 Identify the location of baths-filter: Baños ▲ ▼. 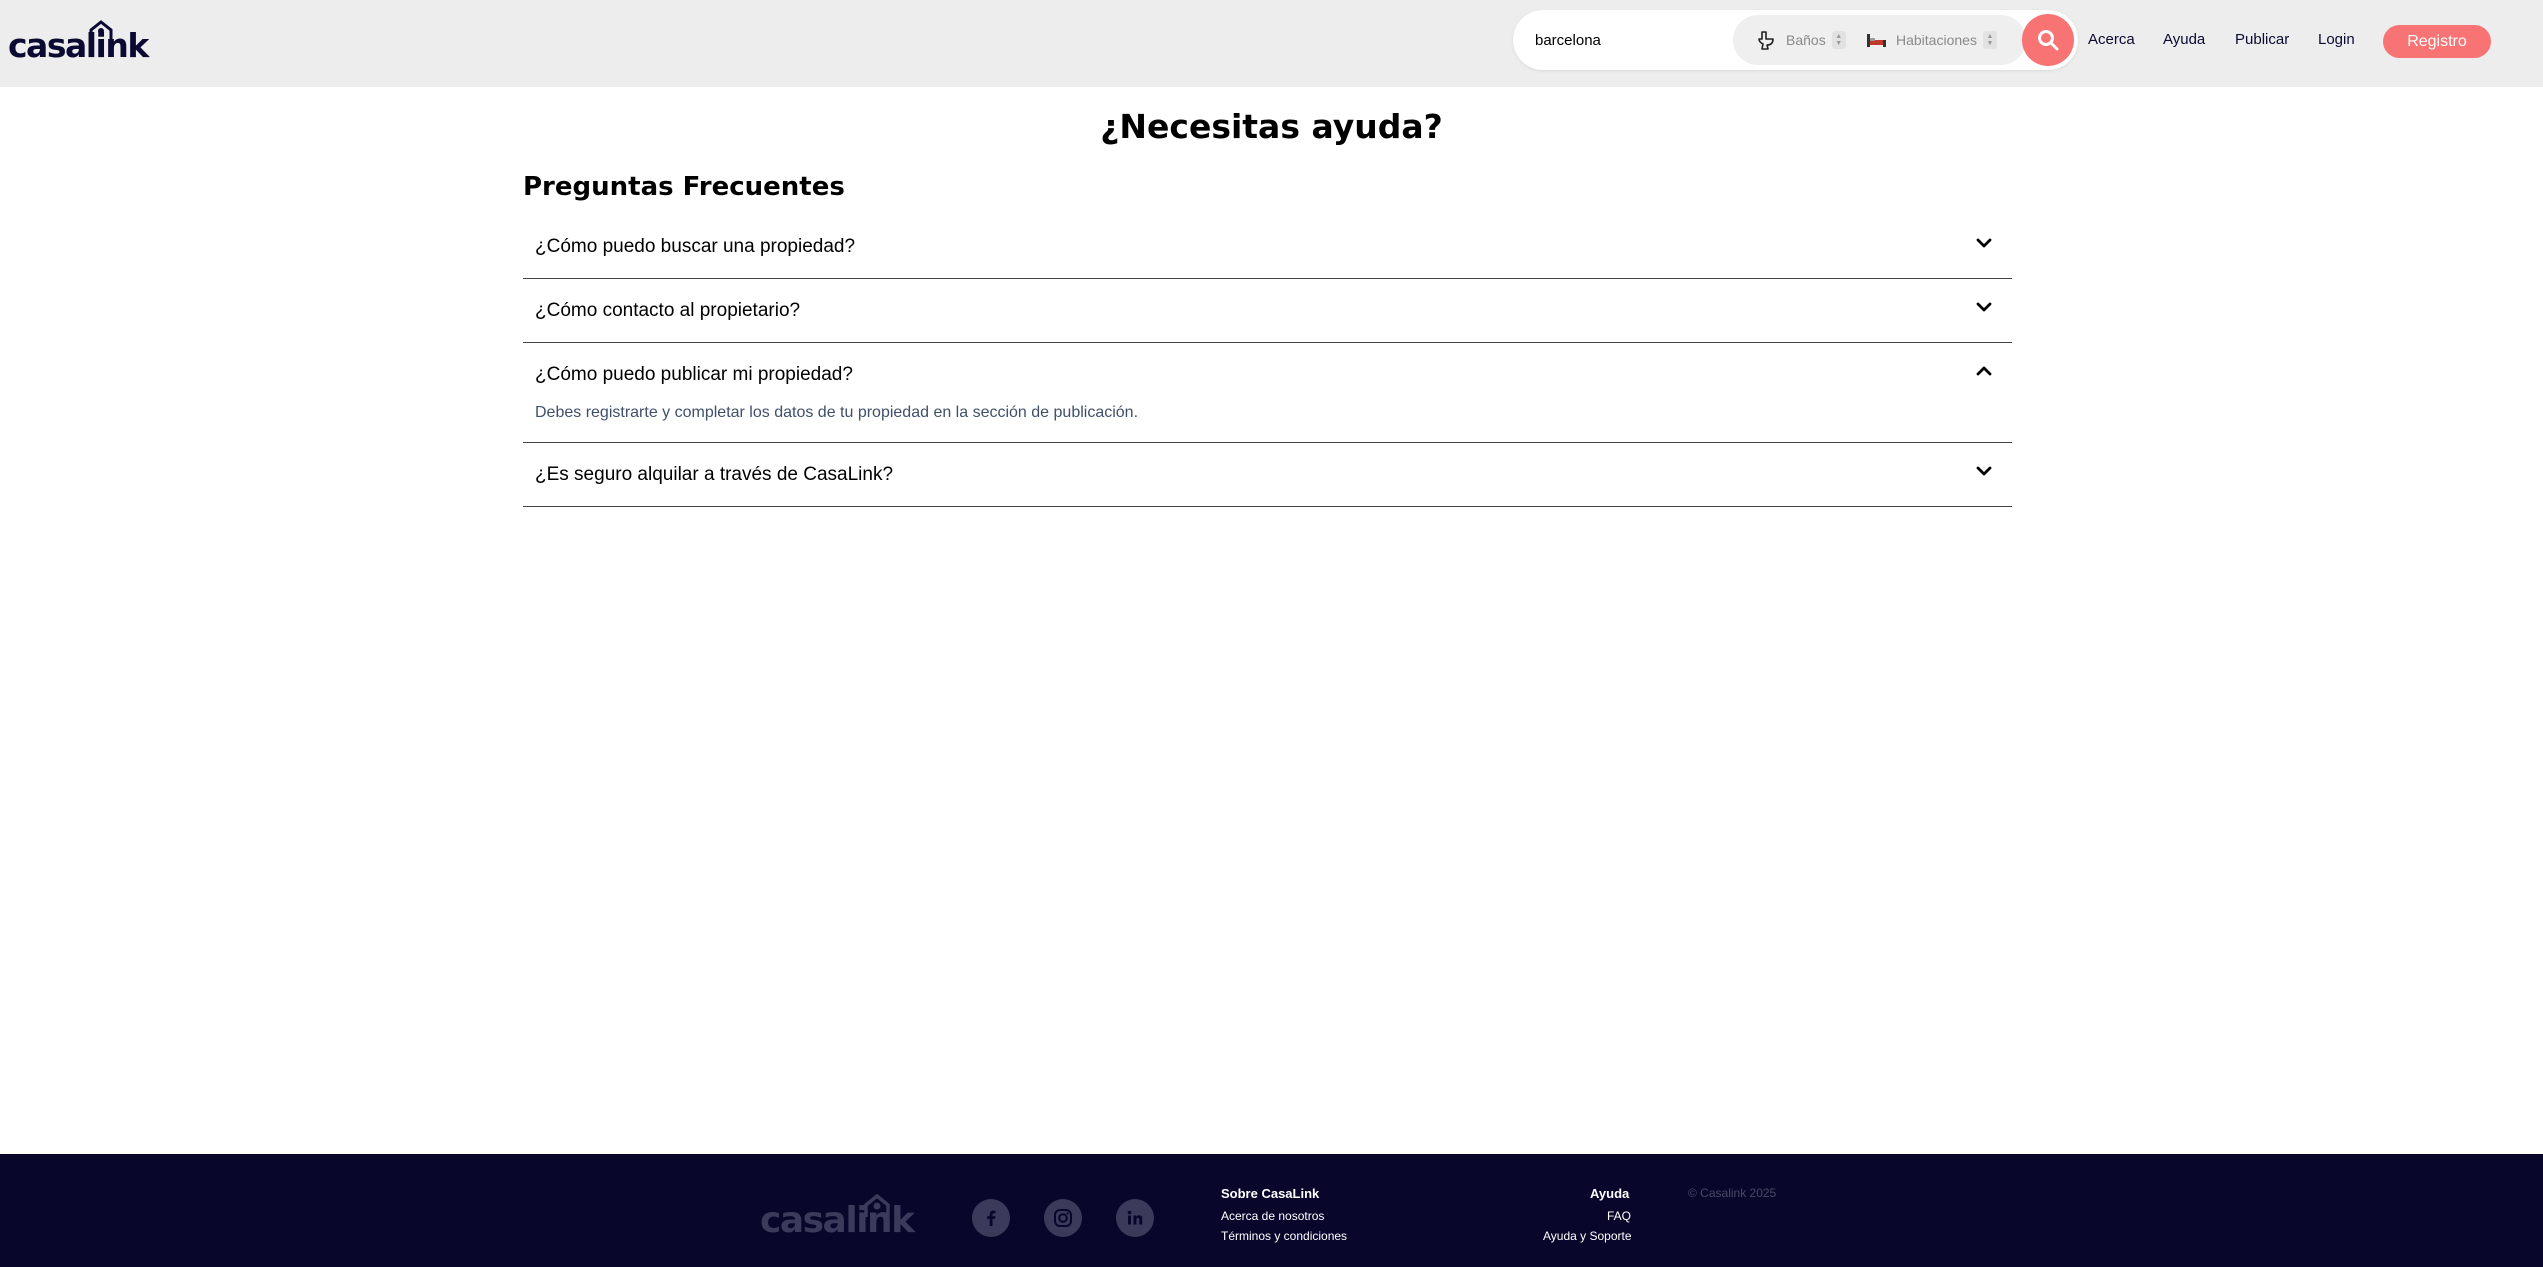
(1800, 40).